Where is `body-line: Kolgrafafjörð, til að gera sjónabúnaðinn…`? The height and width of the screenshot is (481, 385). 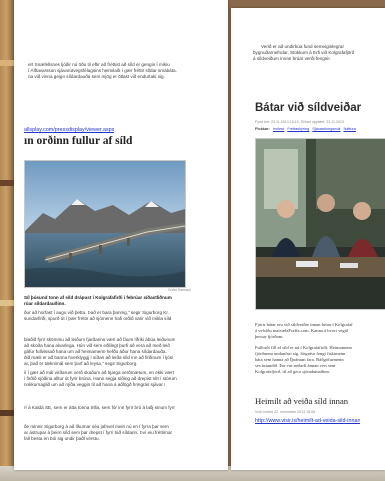 body-line: Kolgrafafjörð, til að gera sjónabúnaðinn… is located at coordinates (293, 371).